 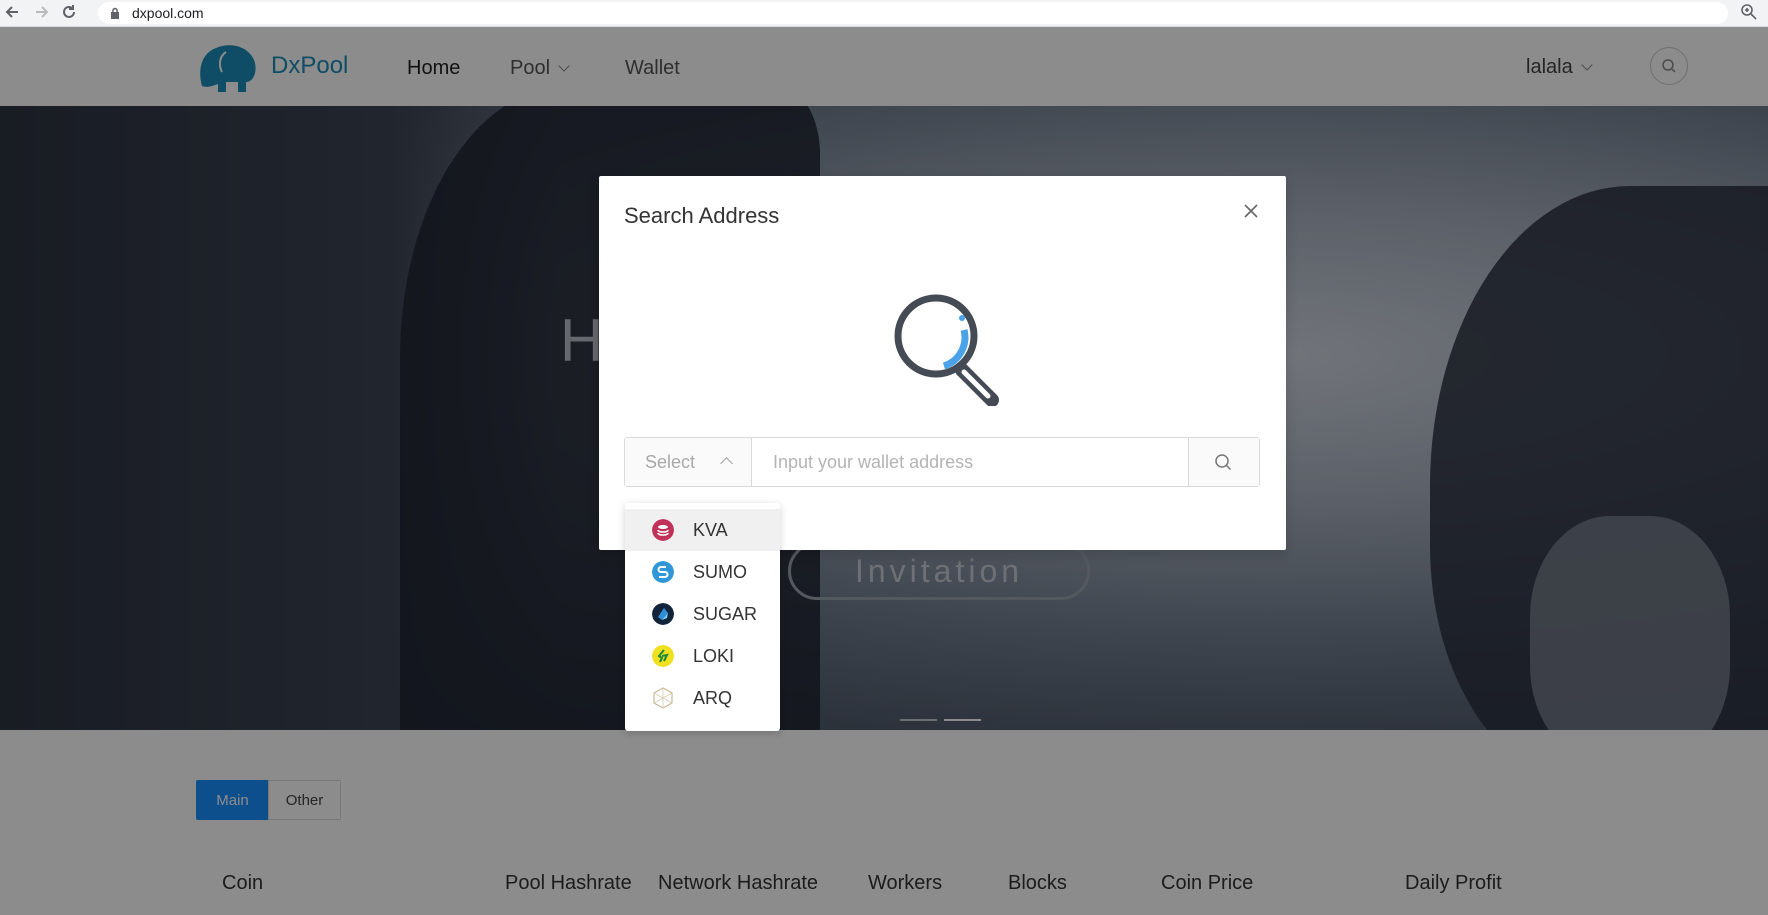 I want to click on arq-coin-icon, so click(x=663, y=698).